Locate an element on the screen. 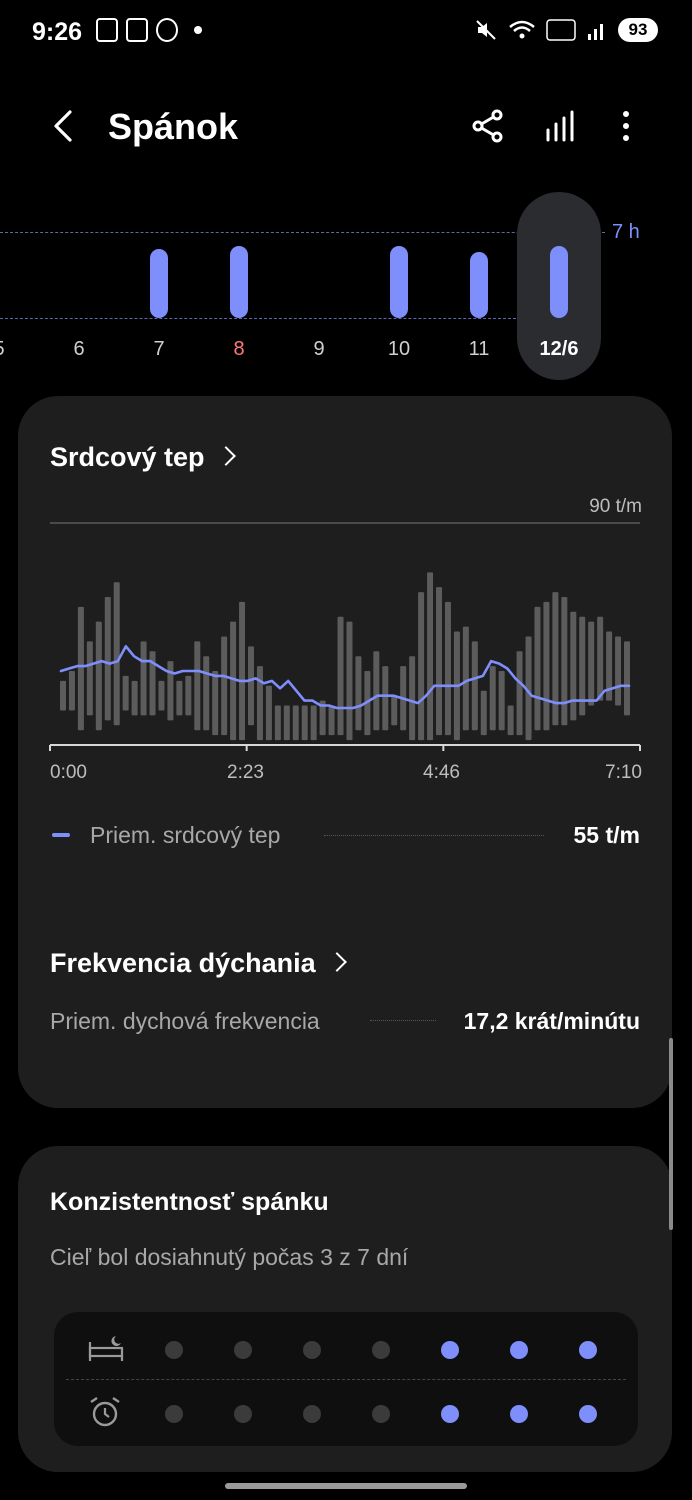  grid-divider is located at coordinates (346, 1379).